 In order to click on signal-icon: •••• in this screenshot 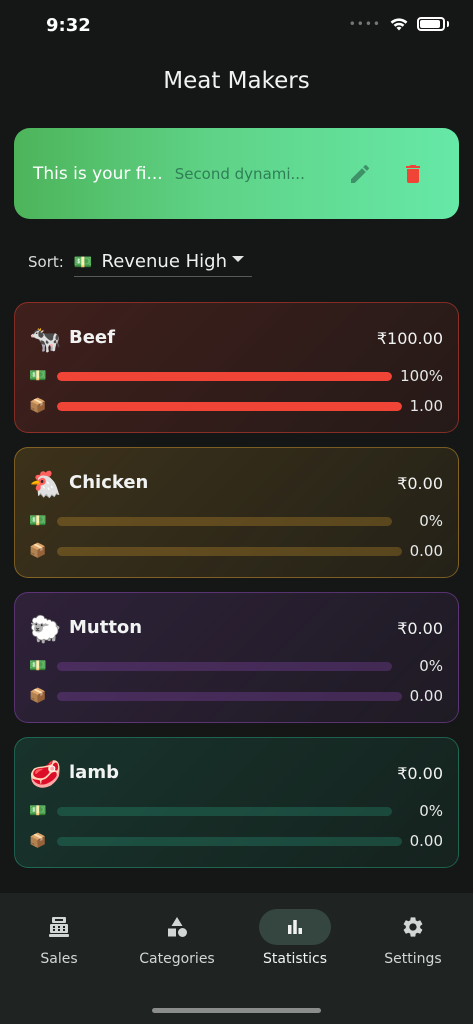, I will do `click(364, 24)`.